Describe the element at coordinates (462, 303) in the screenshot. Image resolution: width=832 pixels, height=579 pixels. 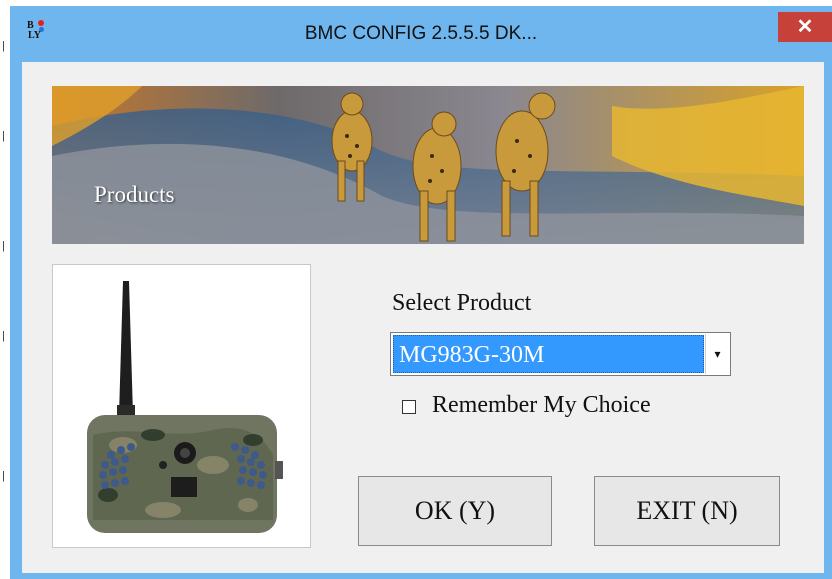
I see `select-product-label: Select Product` at that location.